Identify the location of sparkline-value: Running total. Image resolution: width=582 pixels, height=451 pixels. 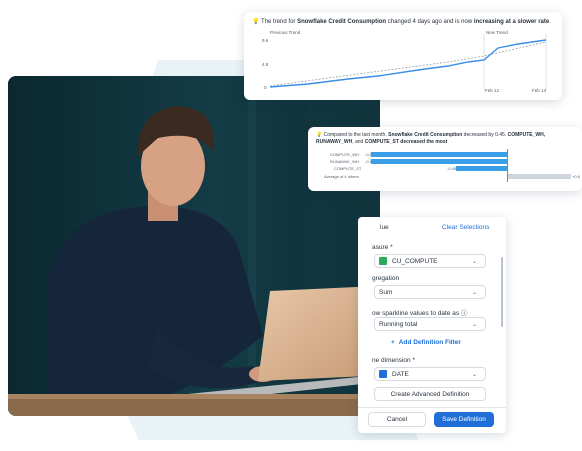
(398, 324).